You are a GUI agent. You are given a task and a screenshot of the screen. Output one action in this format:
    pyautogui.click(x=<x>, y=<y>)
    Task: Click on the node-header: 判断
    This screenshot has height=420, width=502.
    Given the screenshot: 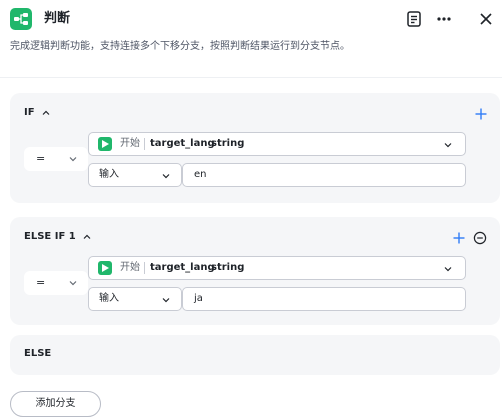 What is the action you would take?
    pyautogui.click(x=251, y=20)
    